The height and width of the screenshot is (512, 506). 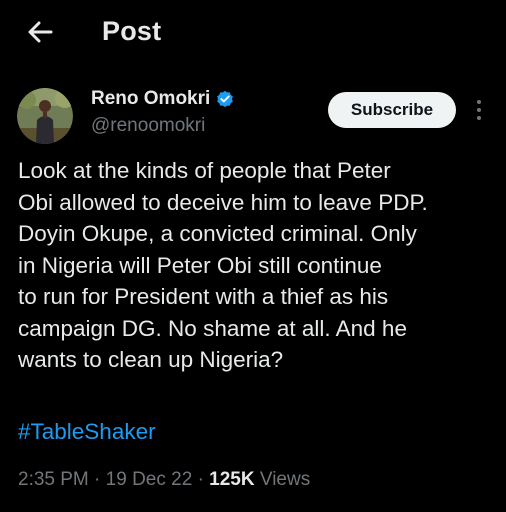 I want to click on post-text-line: Look at the kinds of people that Peter, so click(x=204, y=170).